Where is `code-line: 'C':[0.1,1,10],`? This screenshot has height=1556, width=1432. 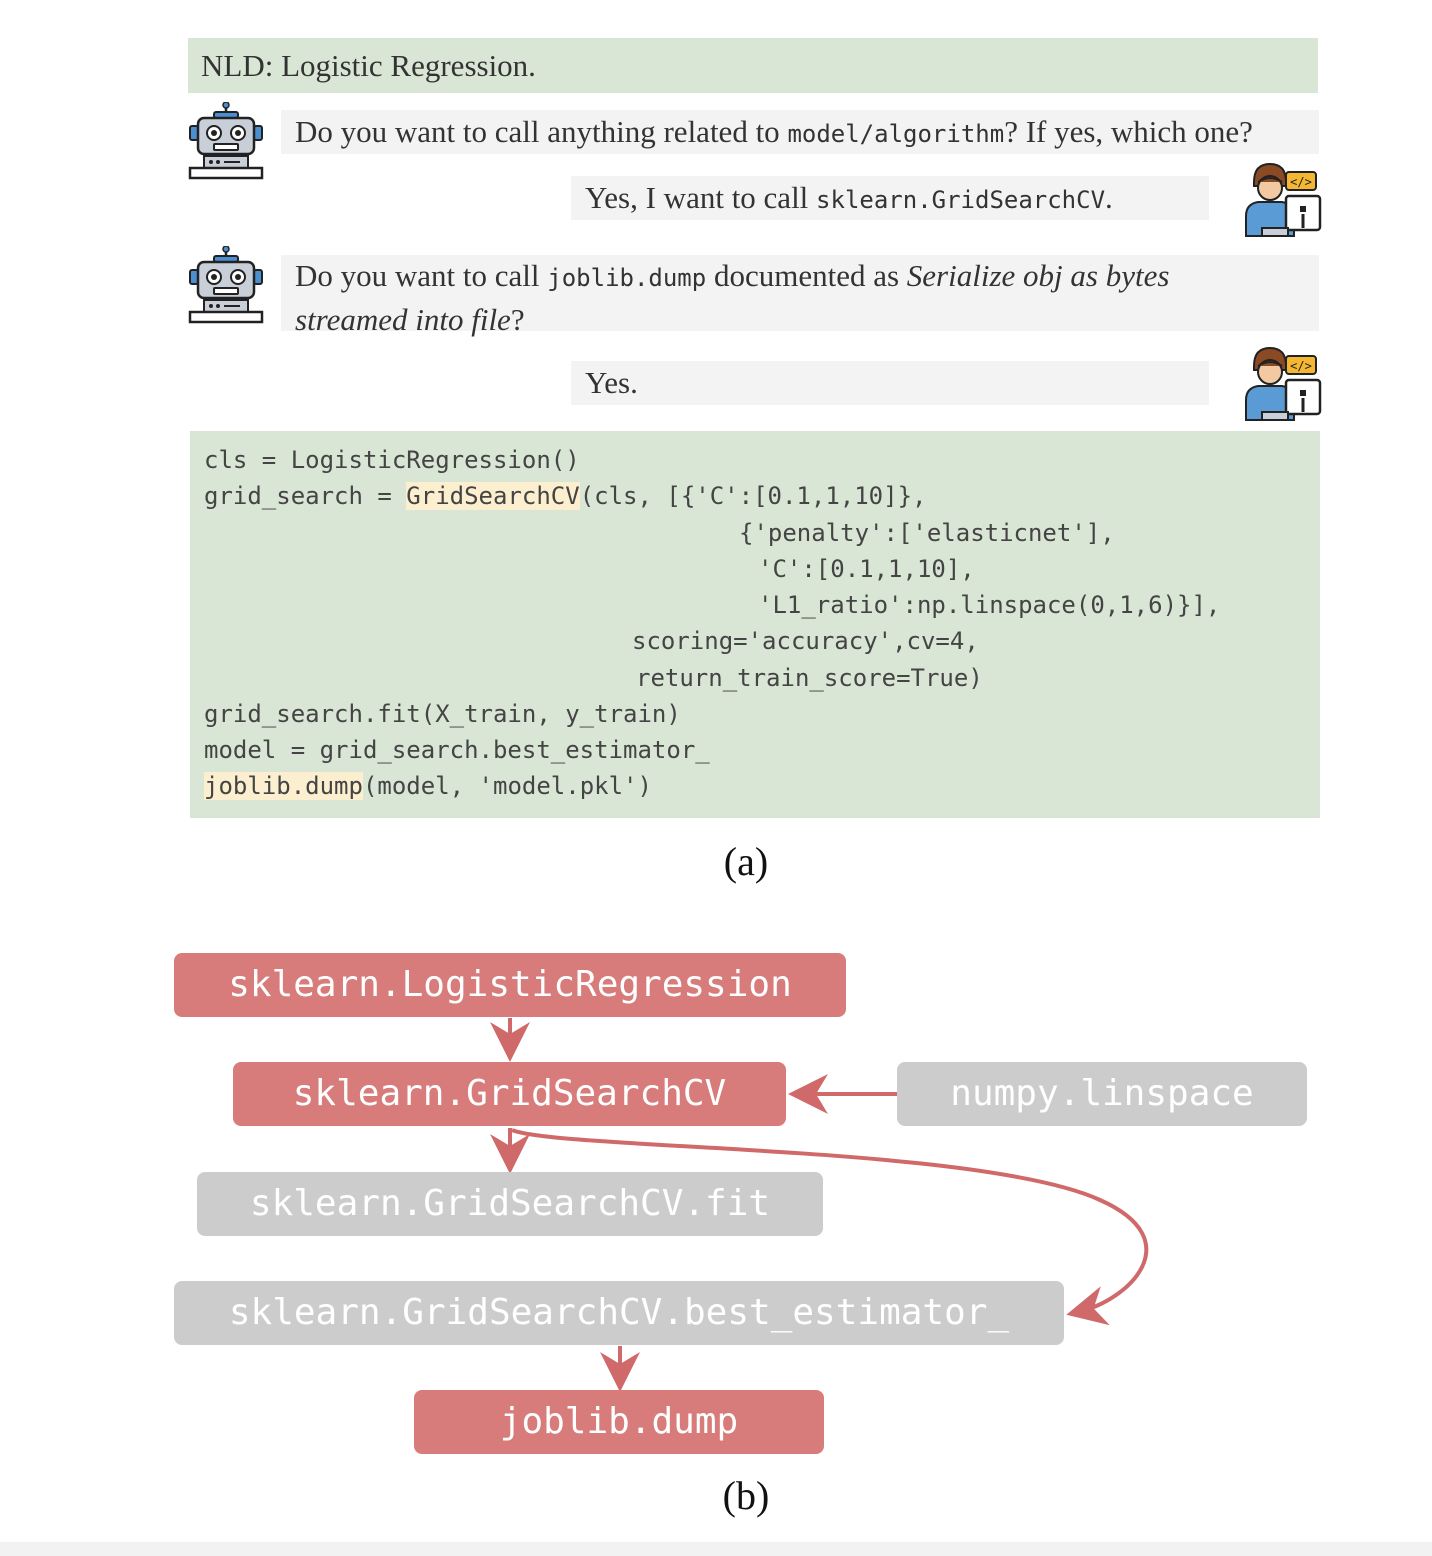 code-line: 'C':[0.1,1,10], is located at coordinates (866, 569).